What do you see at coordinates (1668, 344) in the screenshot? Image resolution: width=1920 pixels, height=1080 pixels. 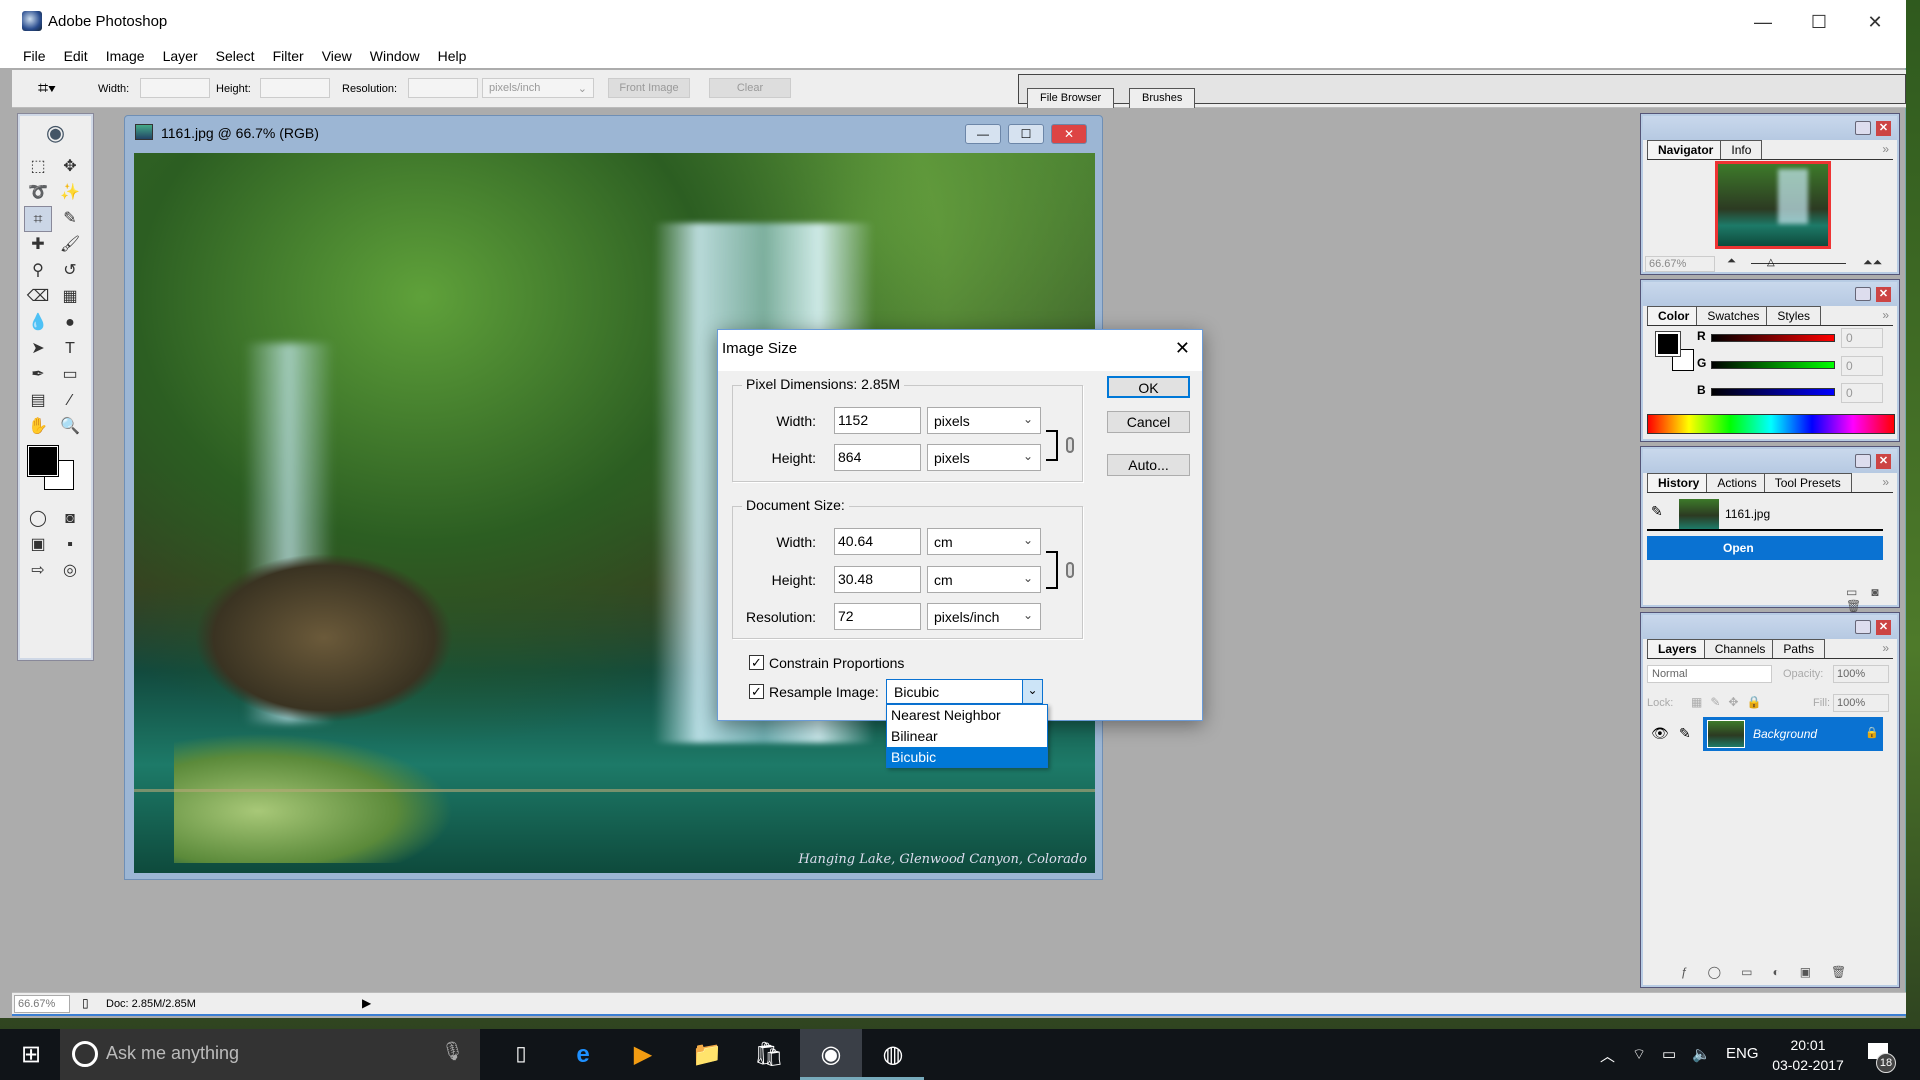 I see `foreground-color-box` at bounding box center [1668, 344].